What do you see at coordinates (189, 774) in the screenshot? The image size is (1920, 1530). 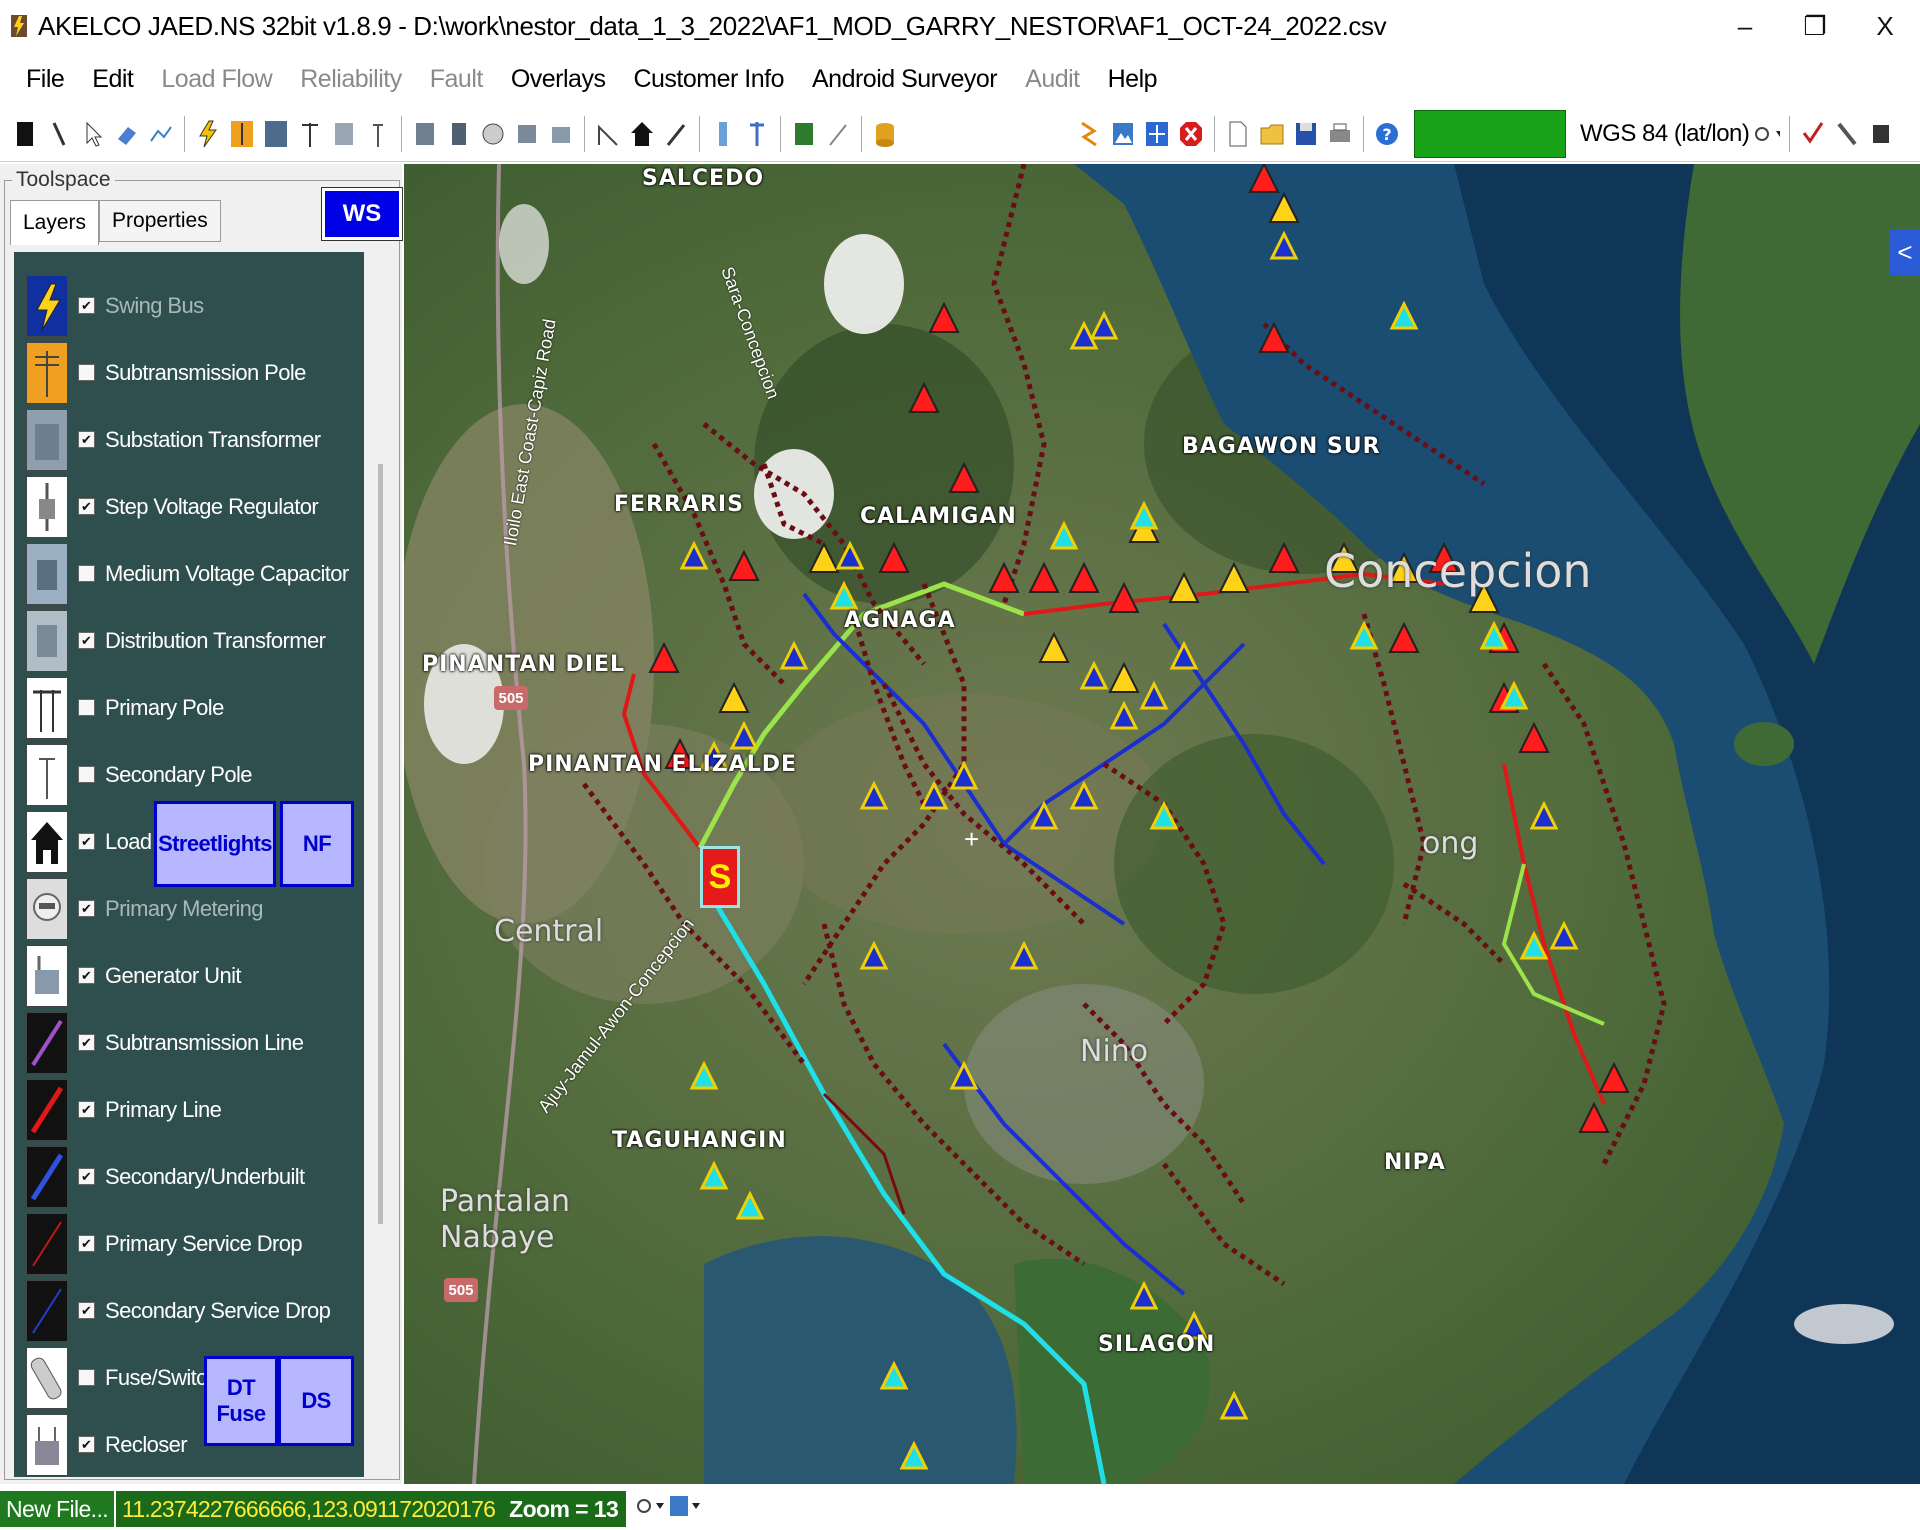 I see `layer-secondary-pole: Secondary Pole` at bounding box center [189, 774].